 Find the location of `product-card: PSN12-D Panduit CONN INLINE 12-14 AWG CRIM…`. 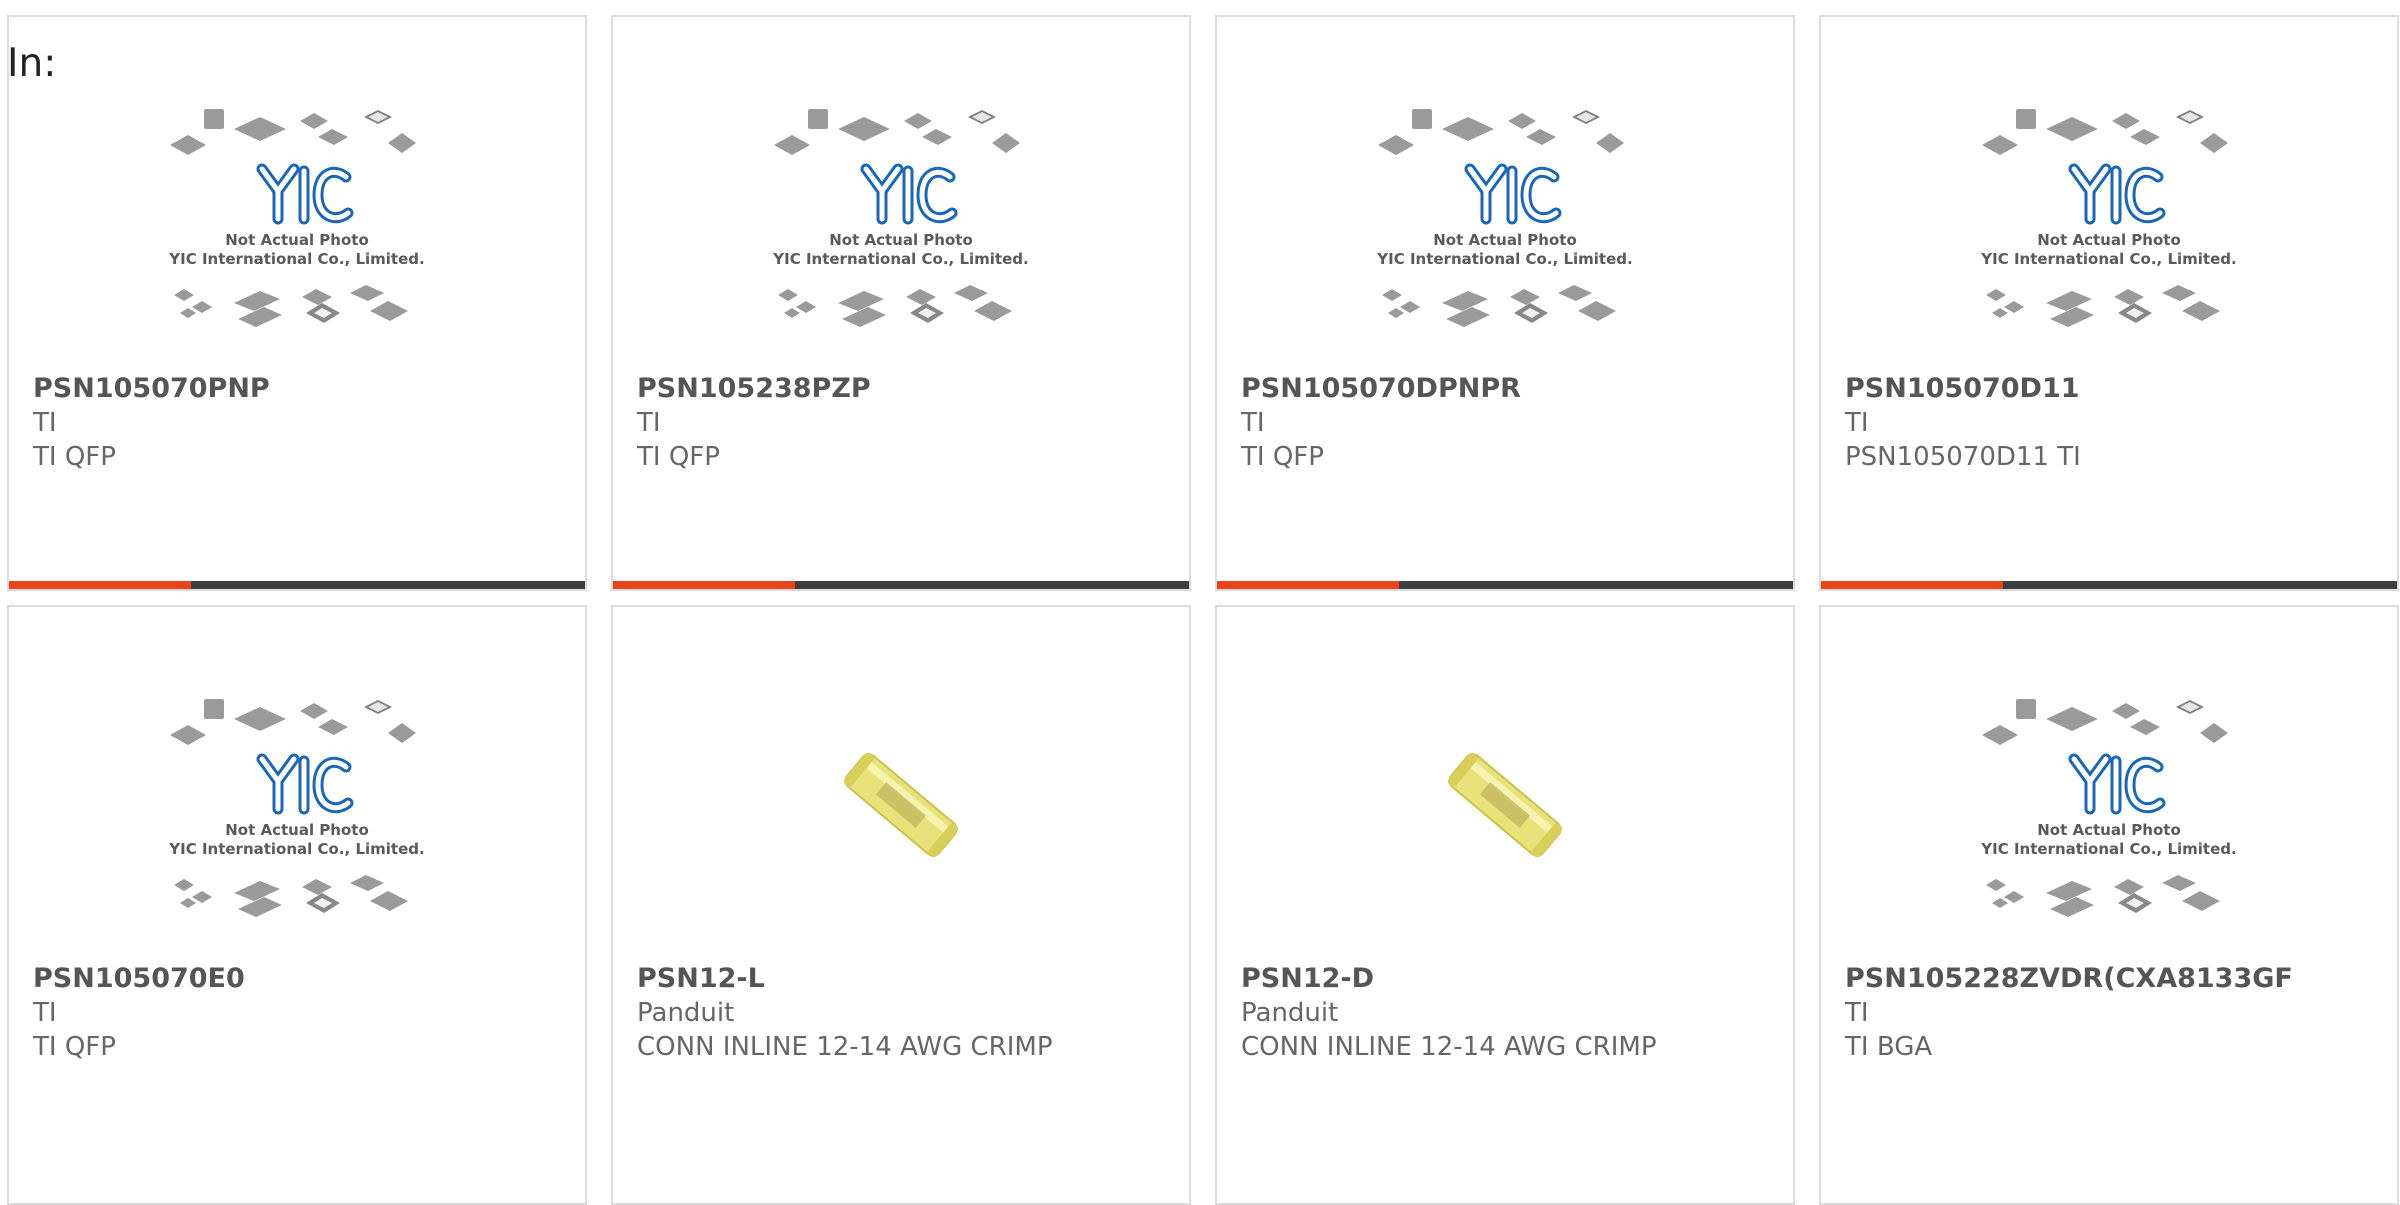

product-card: PSN12-D Panduit CONN INLINE 12-14 AWG CRIM… is located at coordinates (1505, 905).